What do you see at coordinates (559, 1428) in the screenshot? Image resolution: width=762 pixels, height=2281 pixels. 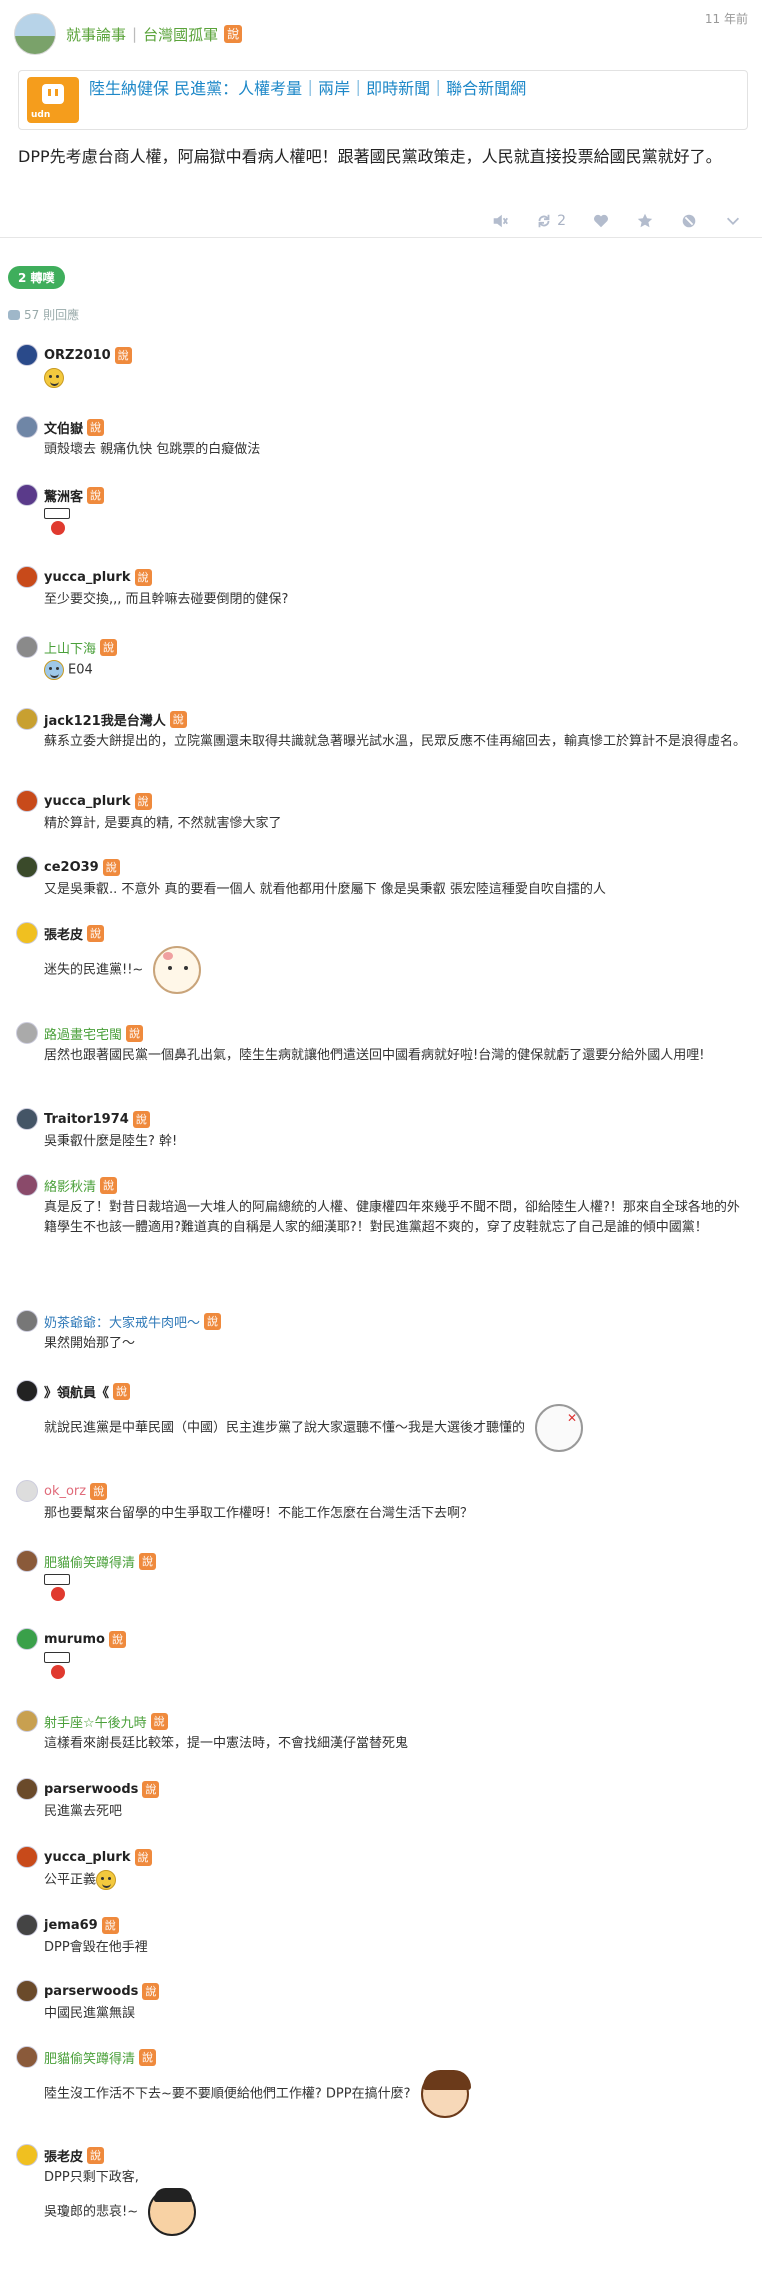 I see `cat2-sticker-icon` at bounding box center [559, 1428].